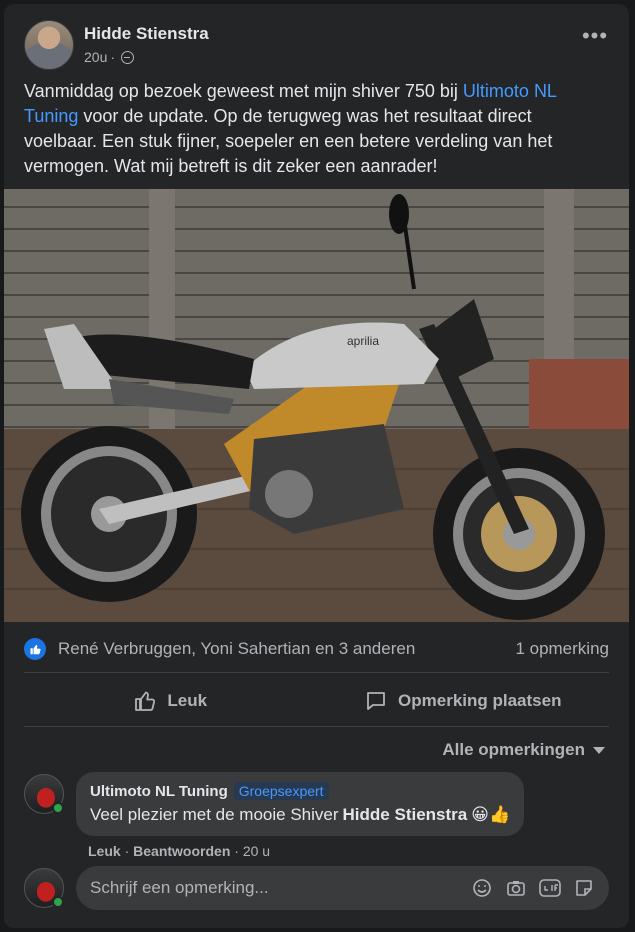  I want to click on like-button: Leuk, so click(170, 701).